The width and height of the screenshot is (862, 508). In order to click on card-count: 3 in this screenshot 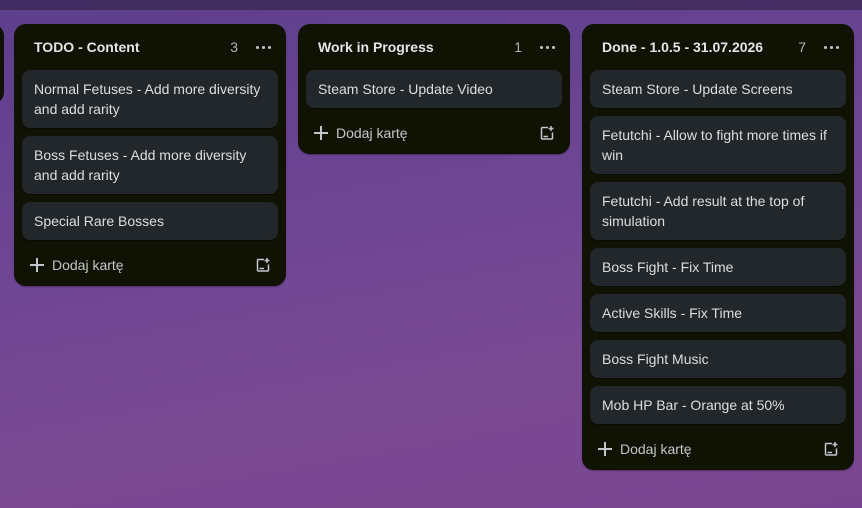, I will do `click(234, 47)`.